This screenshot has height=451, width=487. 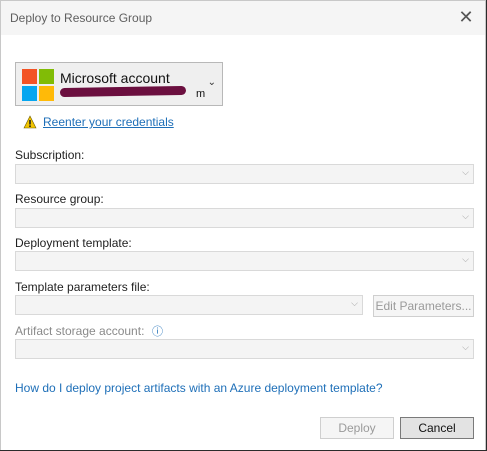 I want to click on account-selector: Microsoft account m ⌄, so click(x=119, y=84).